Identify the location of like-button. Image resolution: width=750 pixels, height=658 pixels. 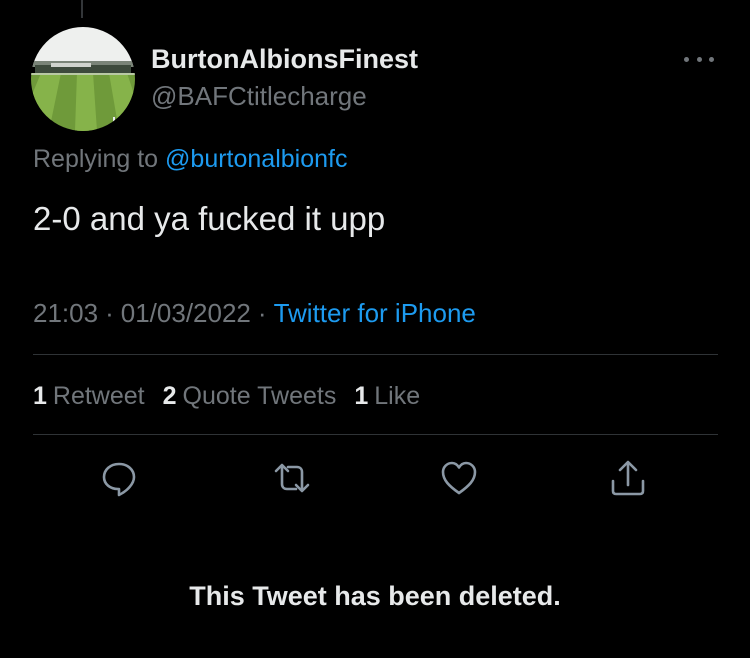
(459, 478).